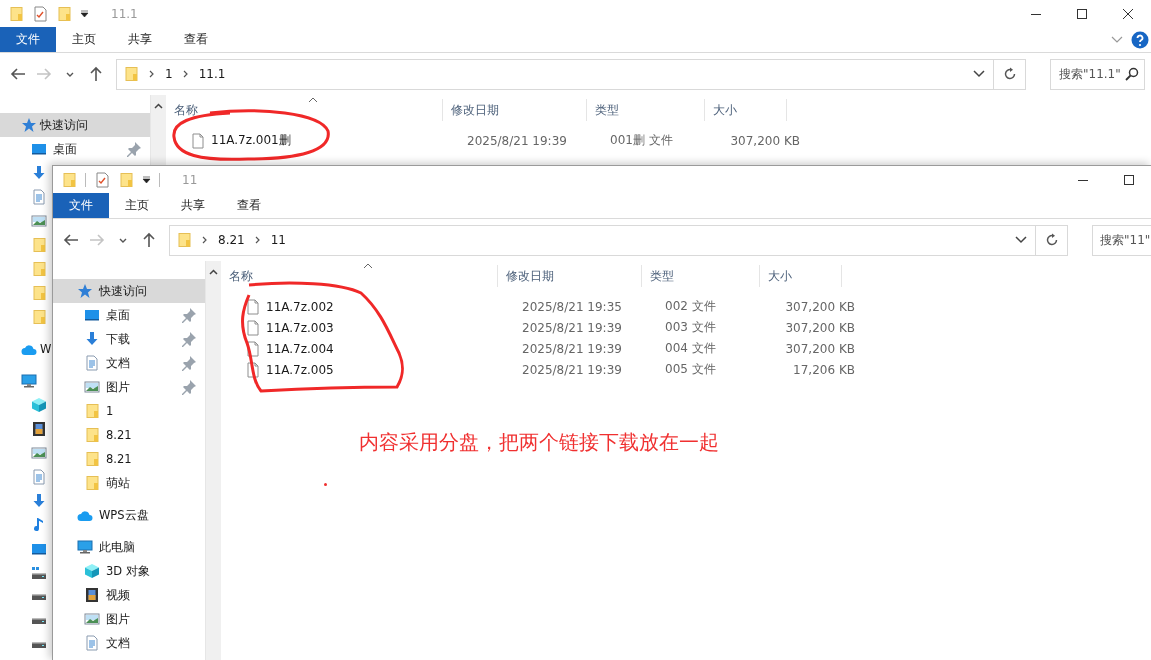  Describe the element at coordinates (26, 349) in the screenshot. I see `sidebar-item: W` at that location.